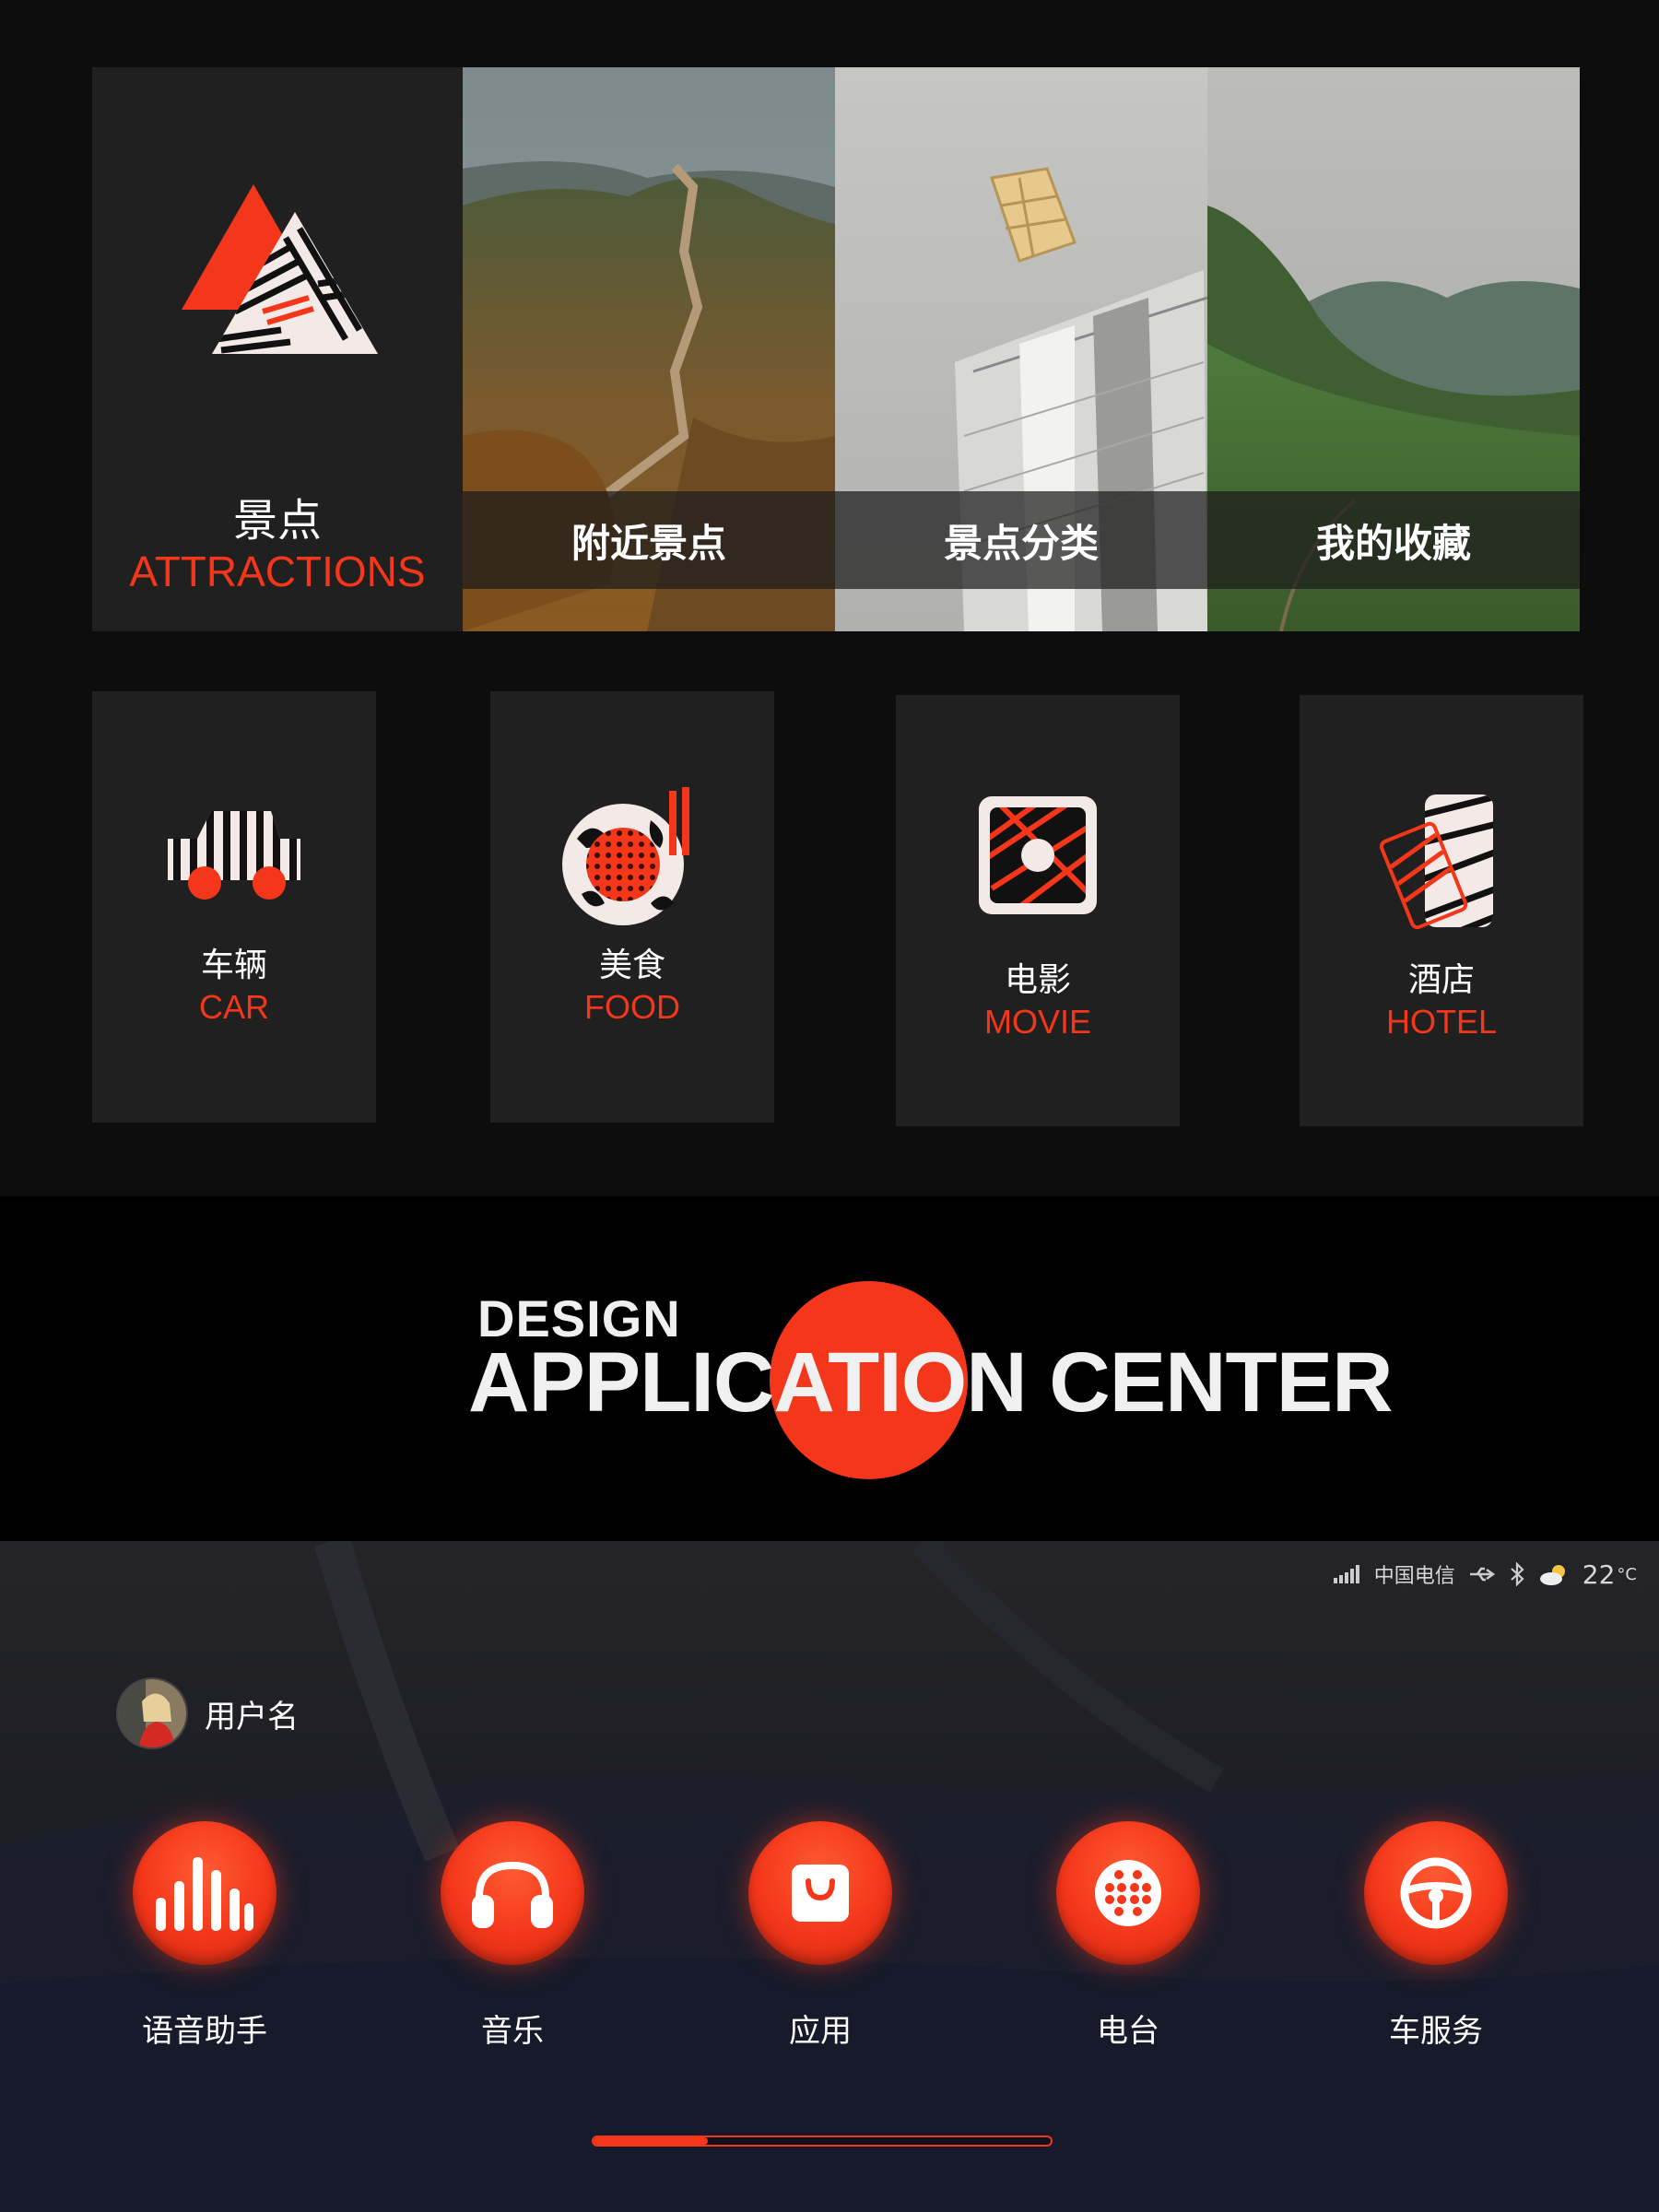 This screenshot has width=1659, height=2212. Describe the element at coordinates (822, 2141) in the screenshot. I see `page-indicator` at that location.